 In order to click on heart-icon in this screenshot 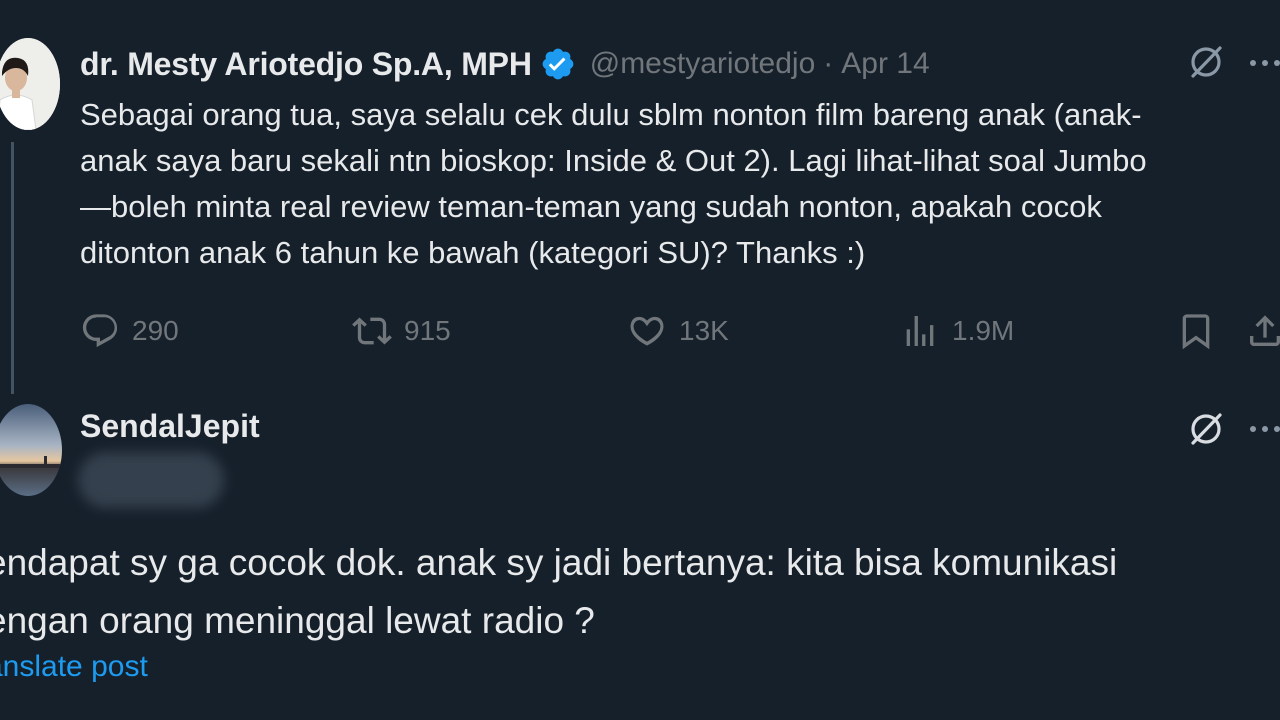, I will do `click(647, 331)`.